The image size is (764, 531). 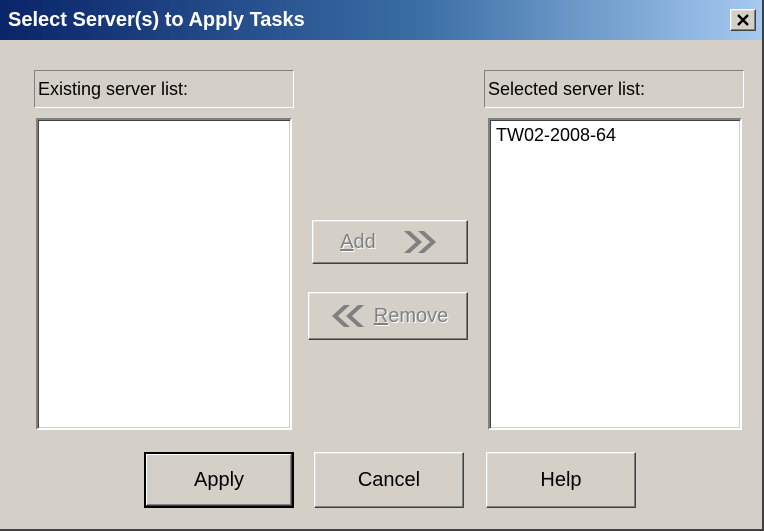 What do you see at coordinates (381, 20) in the screenshot?
I see `title-bar: Select Server(s) to Apply Tasks` at bounding box center [381, 20].